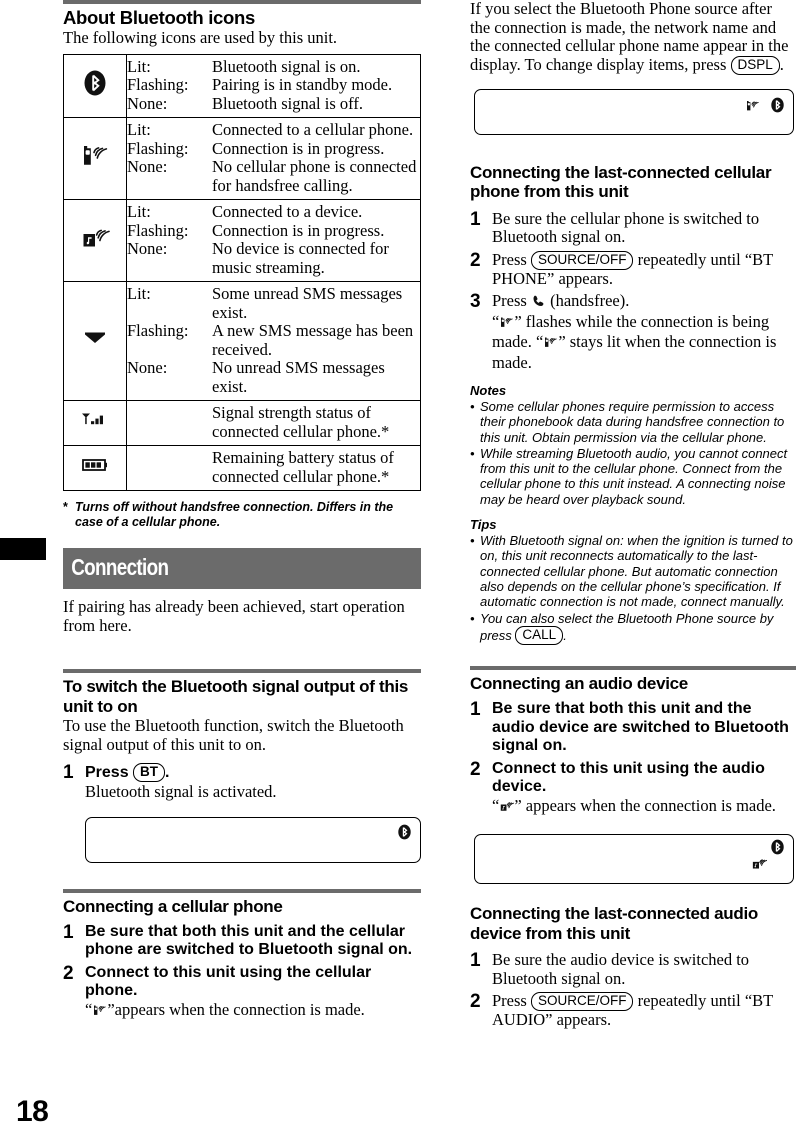 The image size is (797, 1143). What do you see at coordinates (565, 635) in the screenshot?
I see `tip-text-after: .` at bounding box center [565, 635].